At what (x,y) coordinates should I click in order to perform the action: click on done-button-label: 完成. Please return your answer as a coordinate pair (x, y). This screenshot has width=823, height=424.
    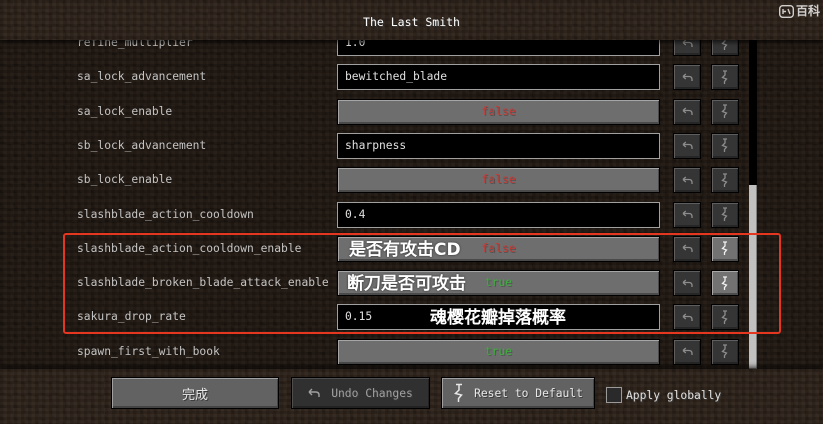
    Looking at the image, I should click on (194, 395).